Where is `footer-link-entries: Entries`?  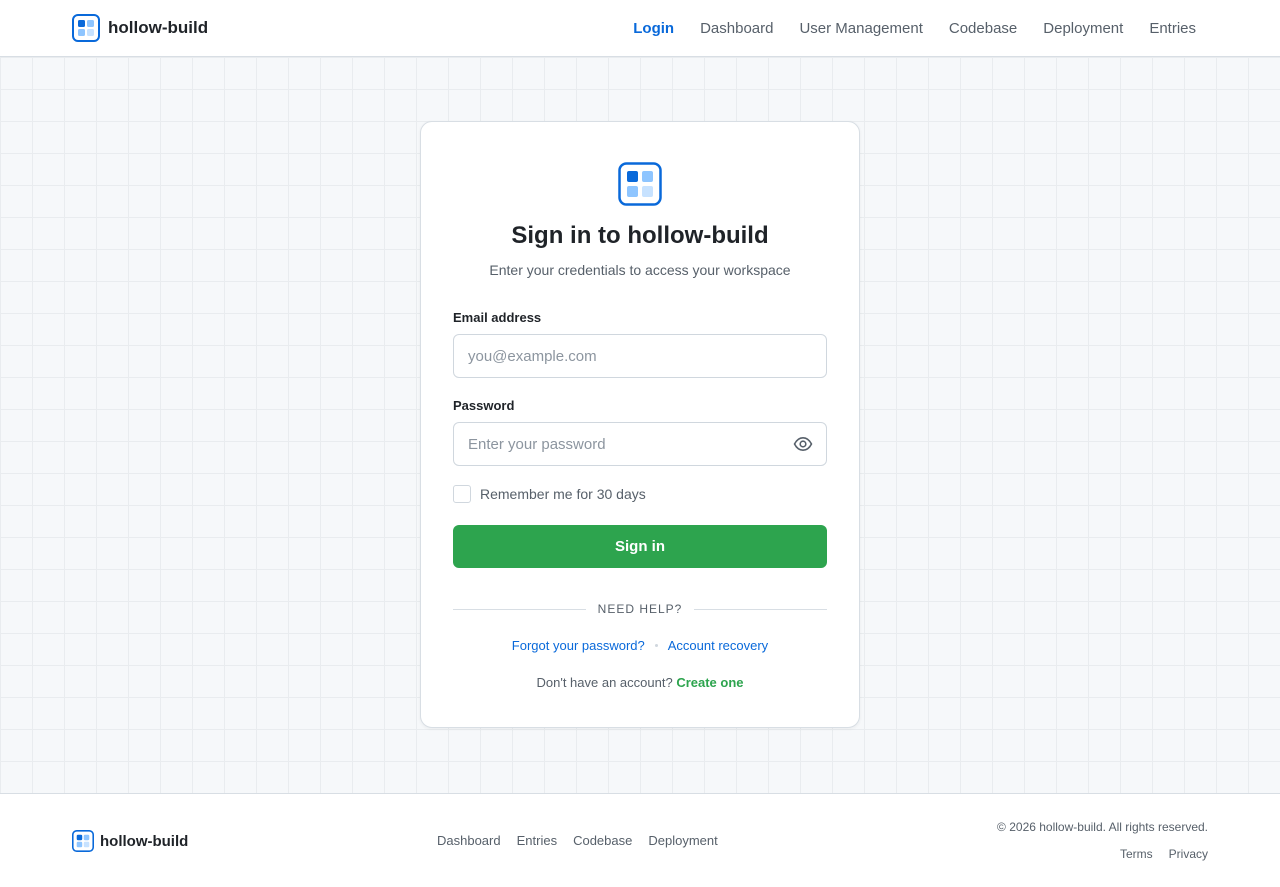
footer-link-entries: Entries is located at coordinates (537, 840).